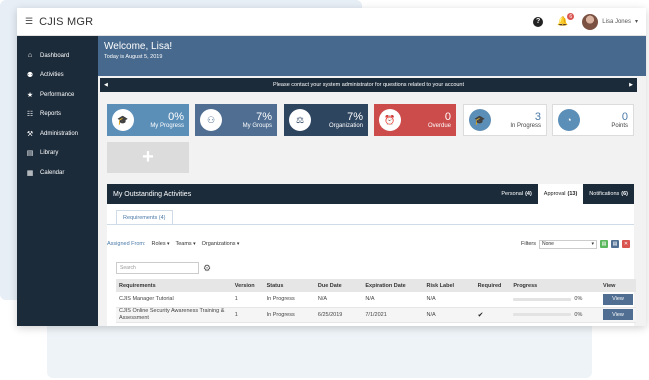  What do you see at coordinates (439, 126) in the screenshot?
I see `tile-label: Overdue` at bounding box center [439, 126].